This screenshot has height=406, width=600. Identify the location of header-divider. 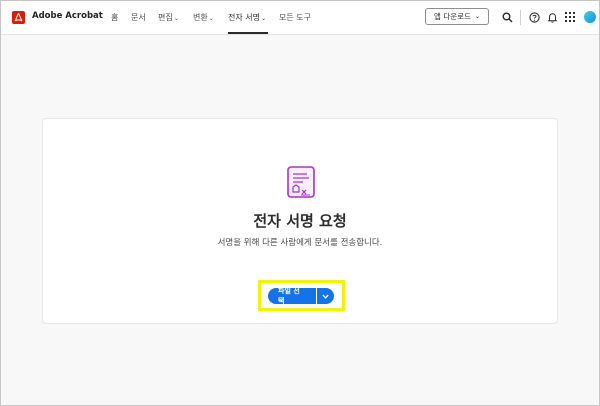
(520, 17).